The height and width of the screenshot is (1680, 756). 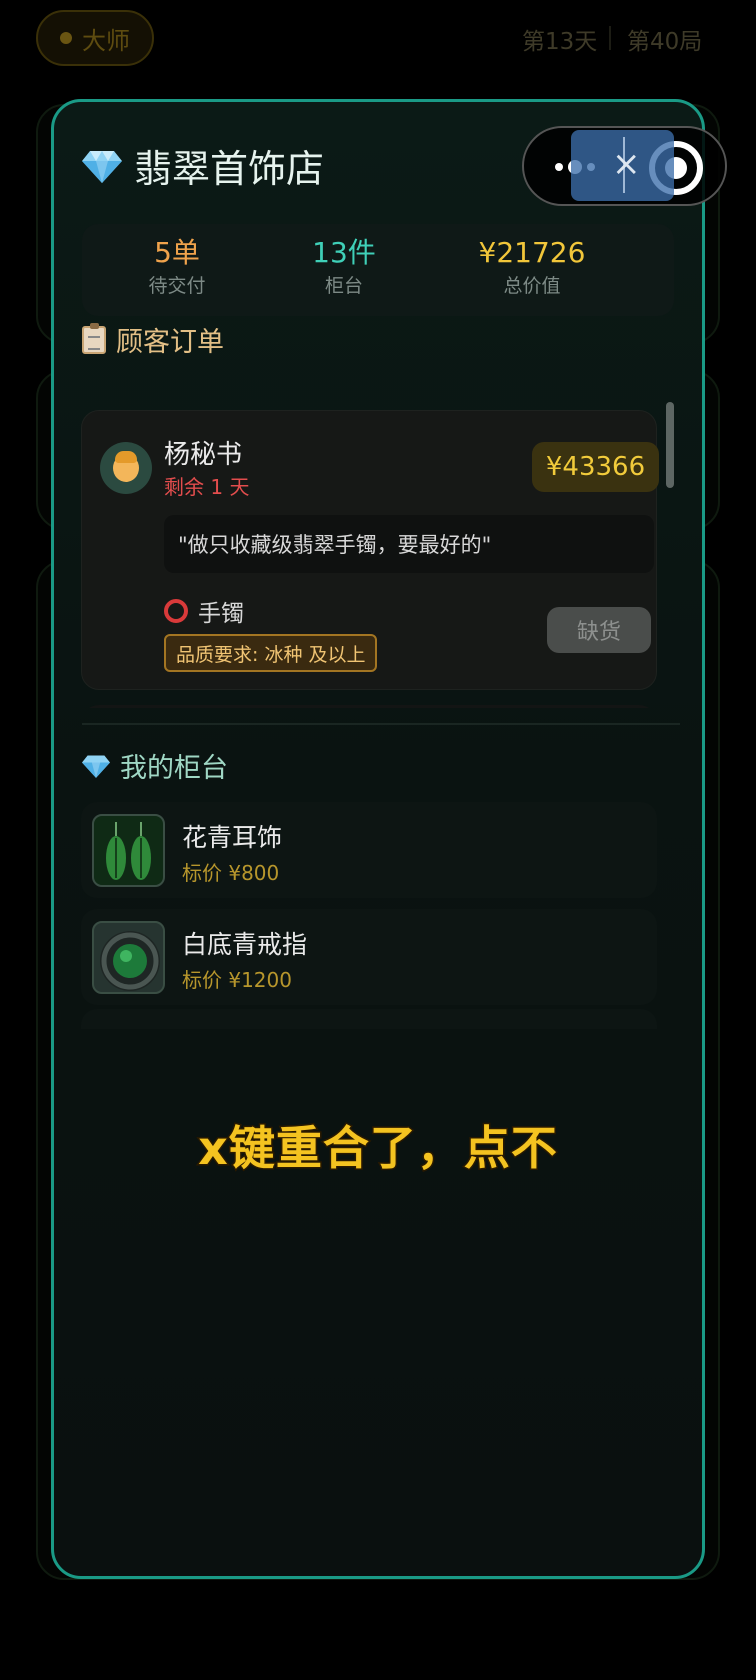 I want to click on customer-avatar, so click(x=126, y=468).